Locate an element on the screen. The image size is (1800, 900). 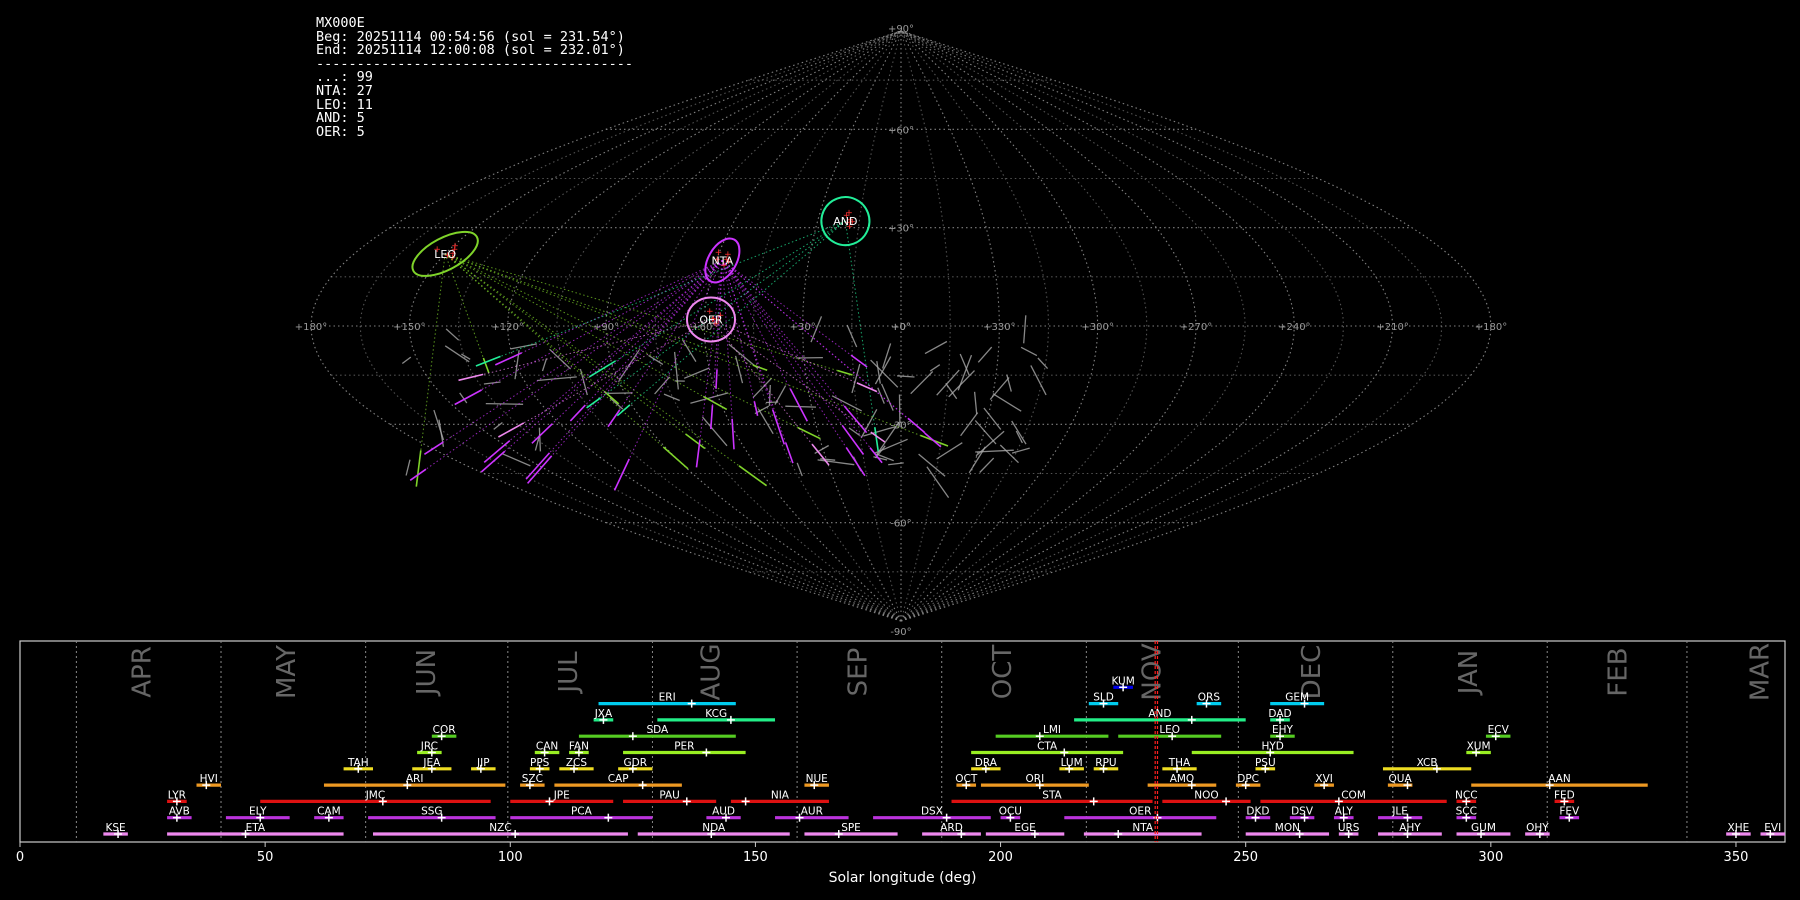
shower-label: SPE is located at coordinates (851, 828).